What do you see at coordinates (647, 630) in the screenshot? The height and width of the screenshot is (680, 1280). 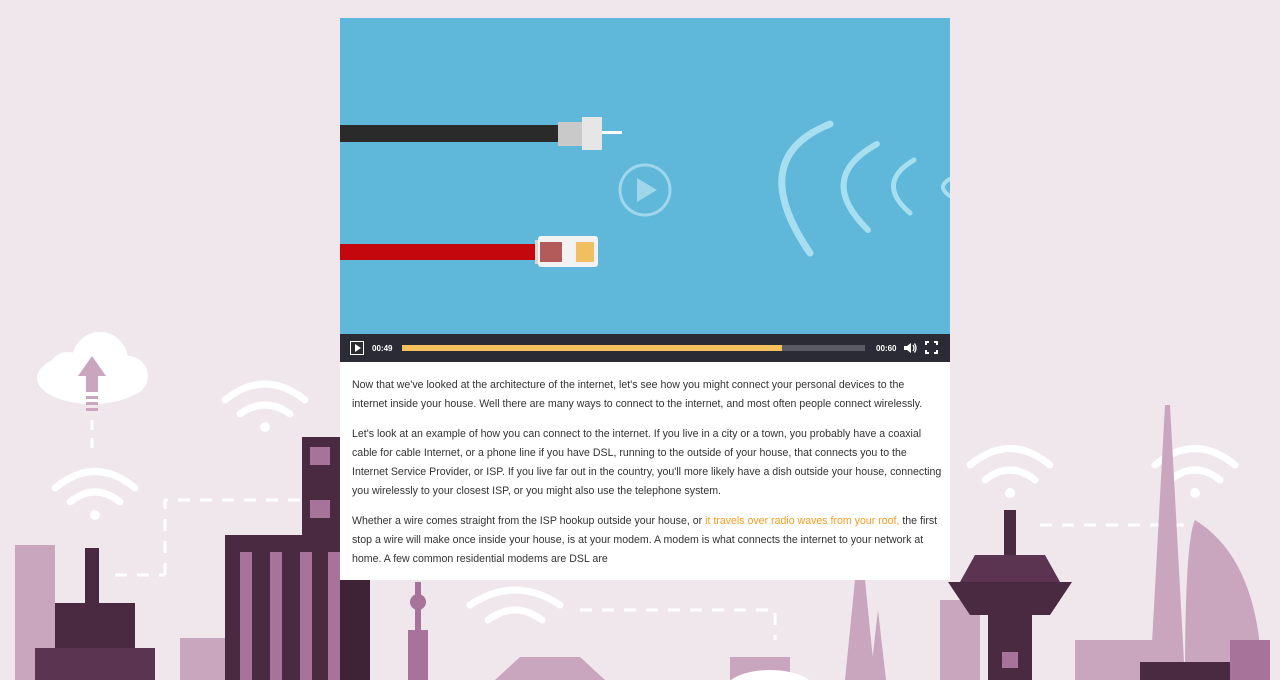 I see `middle-buildings` at bounding box center [647, 630].